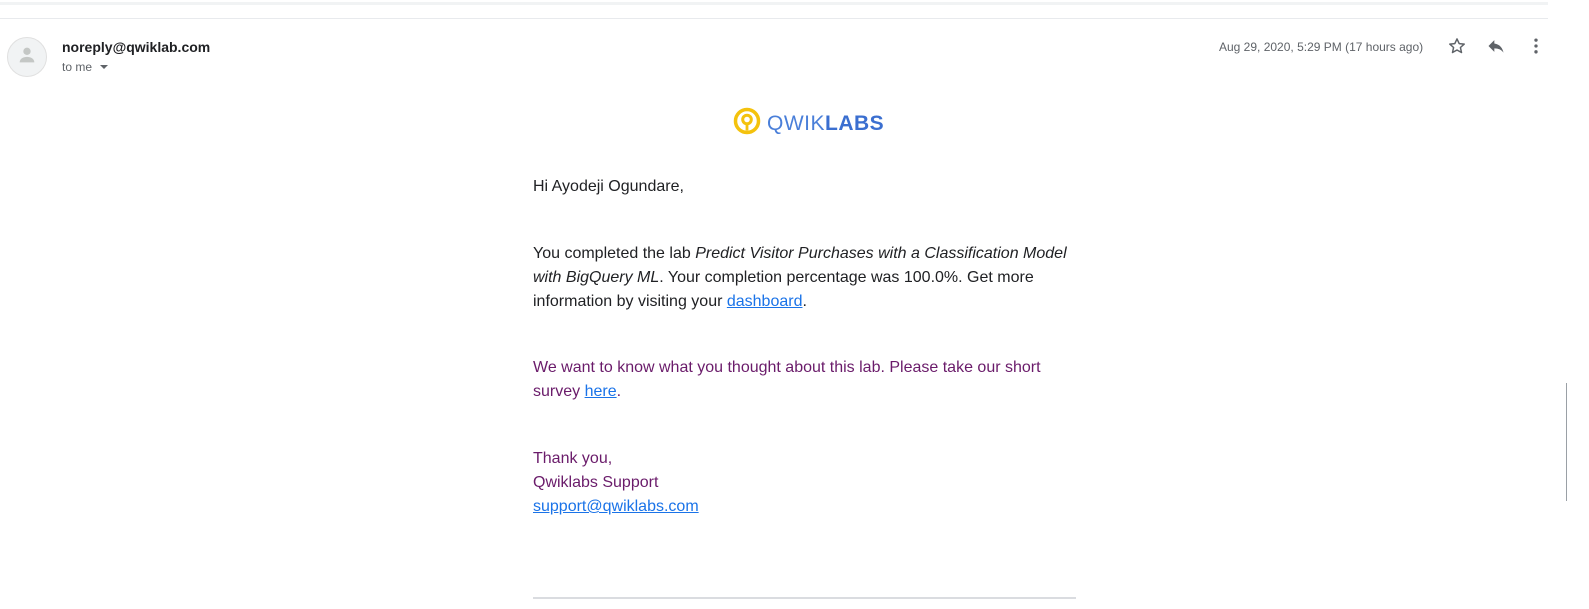  Describe the element at coordinates (77, 67) in the screenshot. I see `recipient-label: to me` at that location.